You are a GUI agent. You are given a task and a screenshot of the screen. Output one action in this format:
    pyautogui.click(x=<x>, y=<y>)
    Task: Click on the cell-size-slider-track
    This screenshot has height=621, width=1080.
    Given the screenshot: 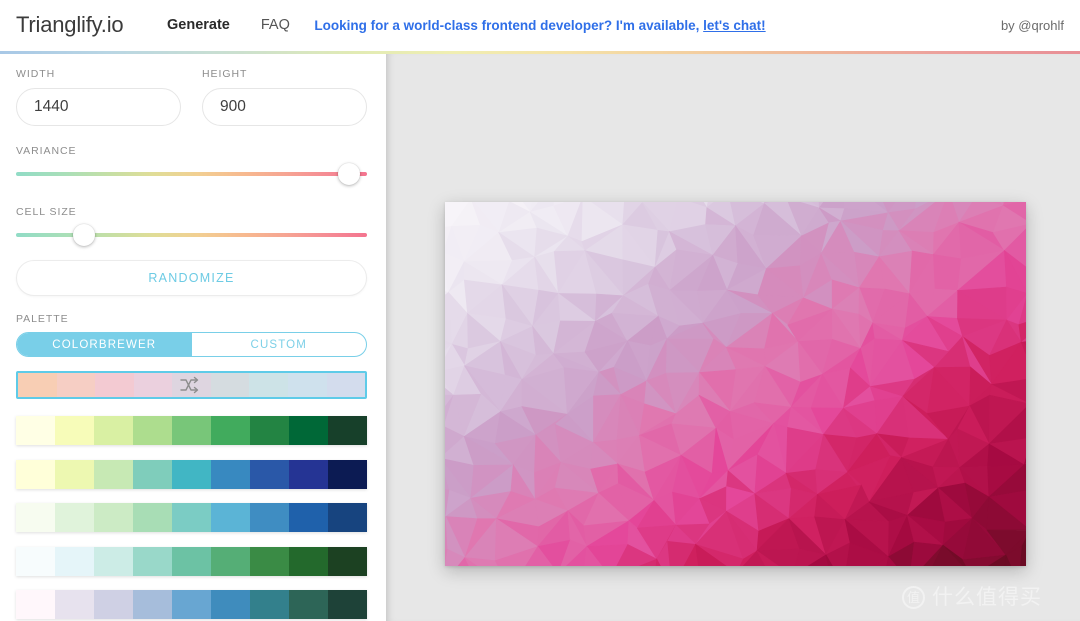 What is the action you would take?
    pyautogui.click(x=191, y=235)
    